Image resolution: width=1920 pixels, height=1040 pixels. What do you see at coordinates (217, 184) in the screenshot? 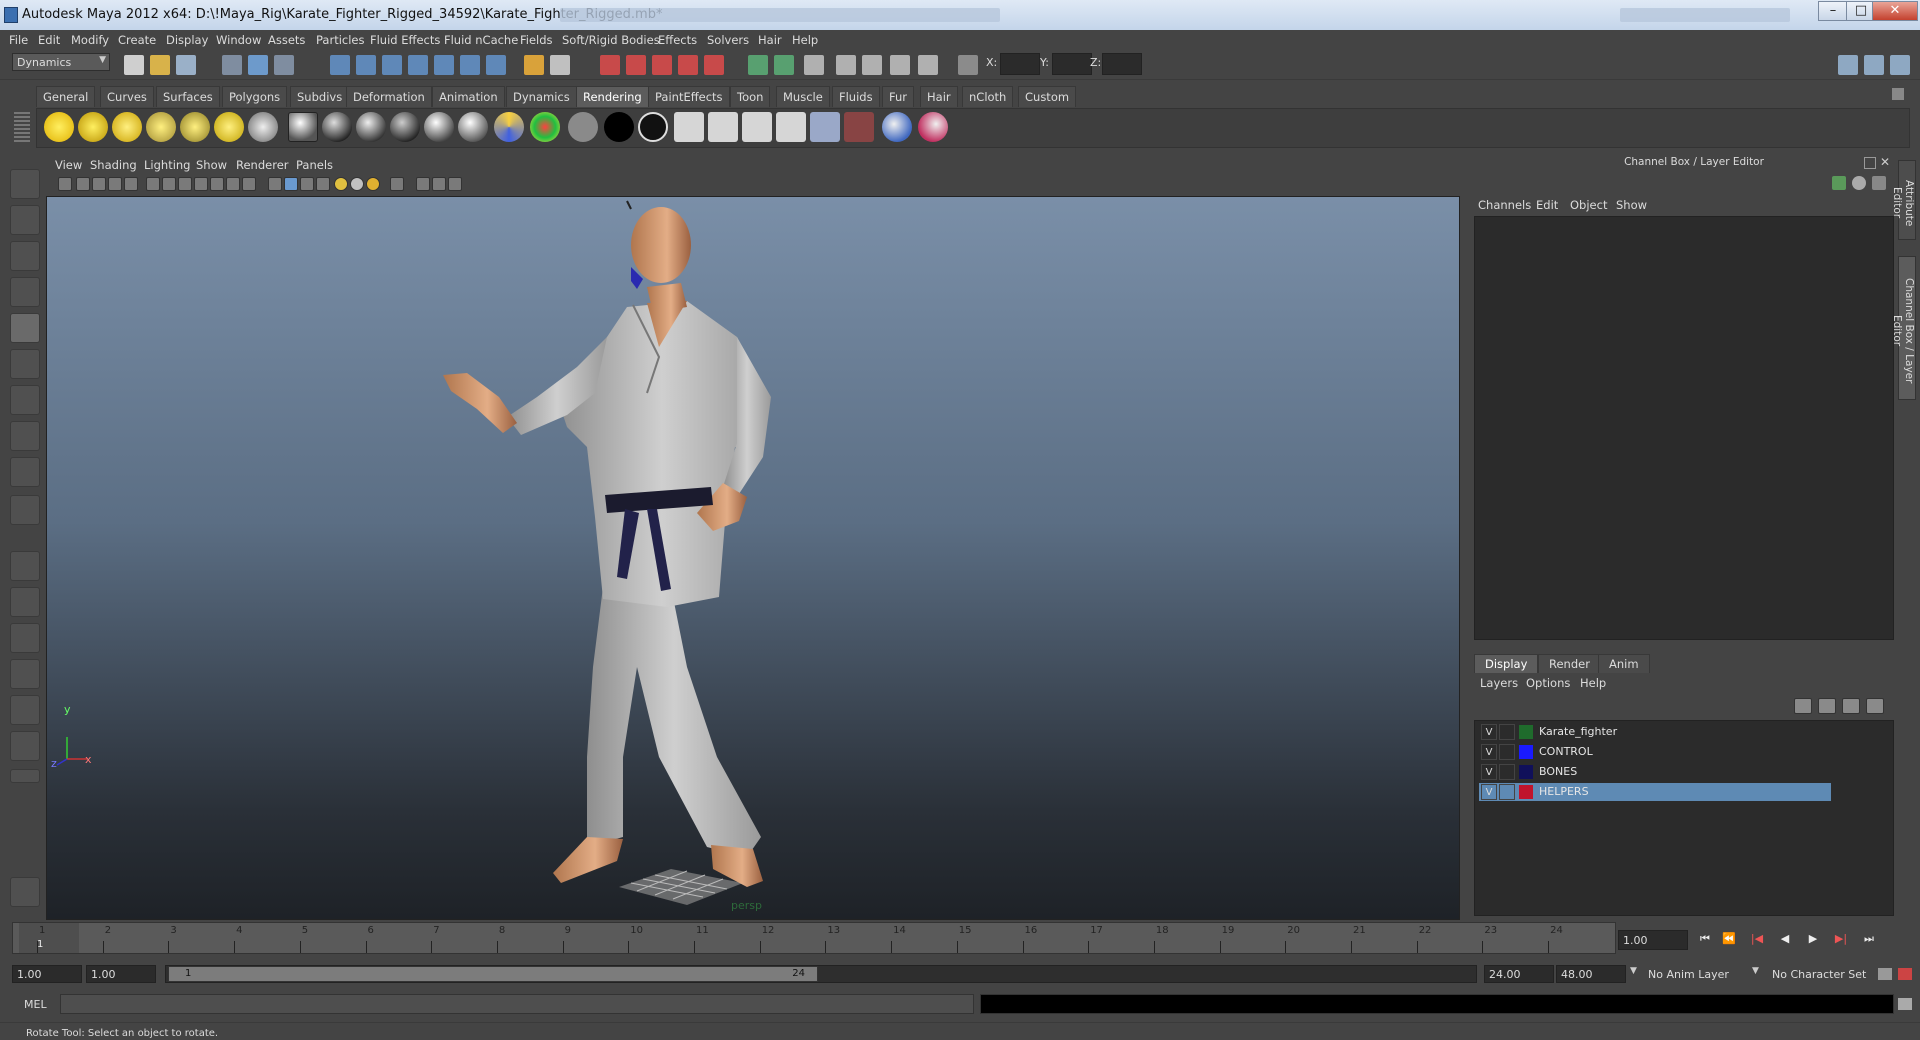
I see `field-chart-icon` at bounding box center [217, 184].